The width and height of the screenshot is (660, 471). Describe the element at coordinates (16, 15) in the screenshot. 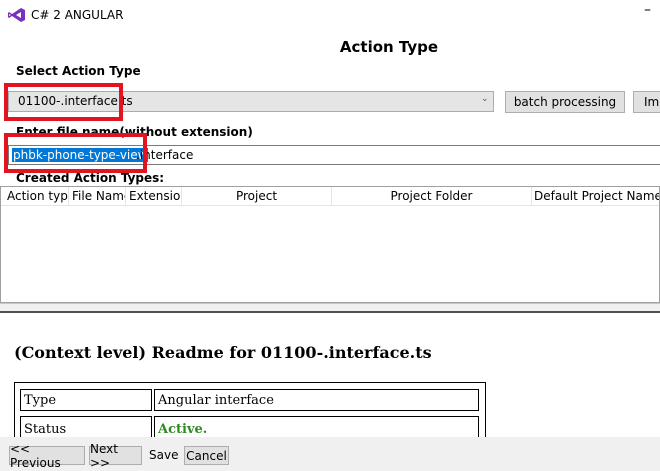

I see `visual-studio-icon` at that location.